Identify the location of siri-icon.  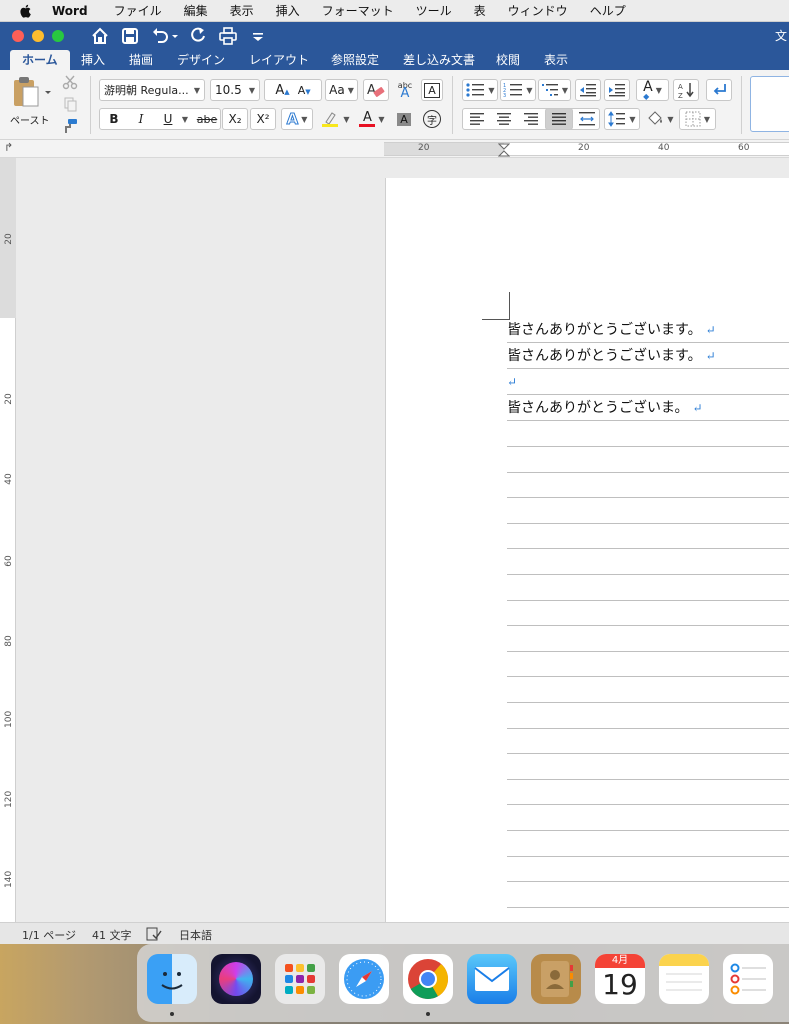
(236, 979).